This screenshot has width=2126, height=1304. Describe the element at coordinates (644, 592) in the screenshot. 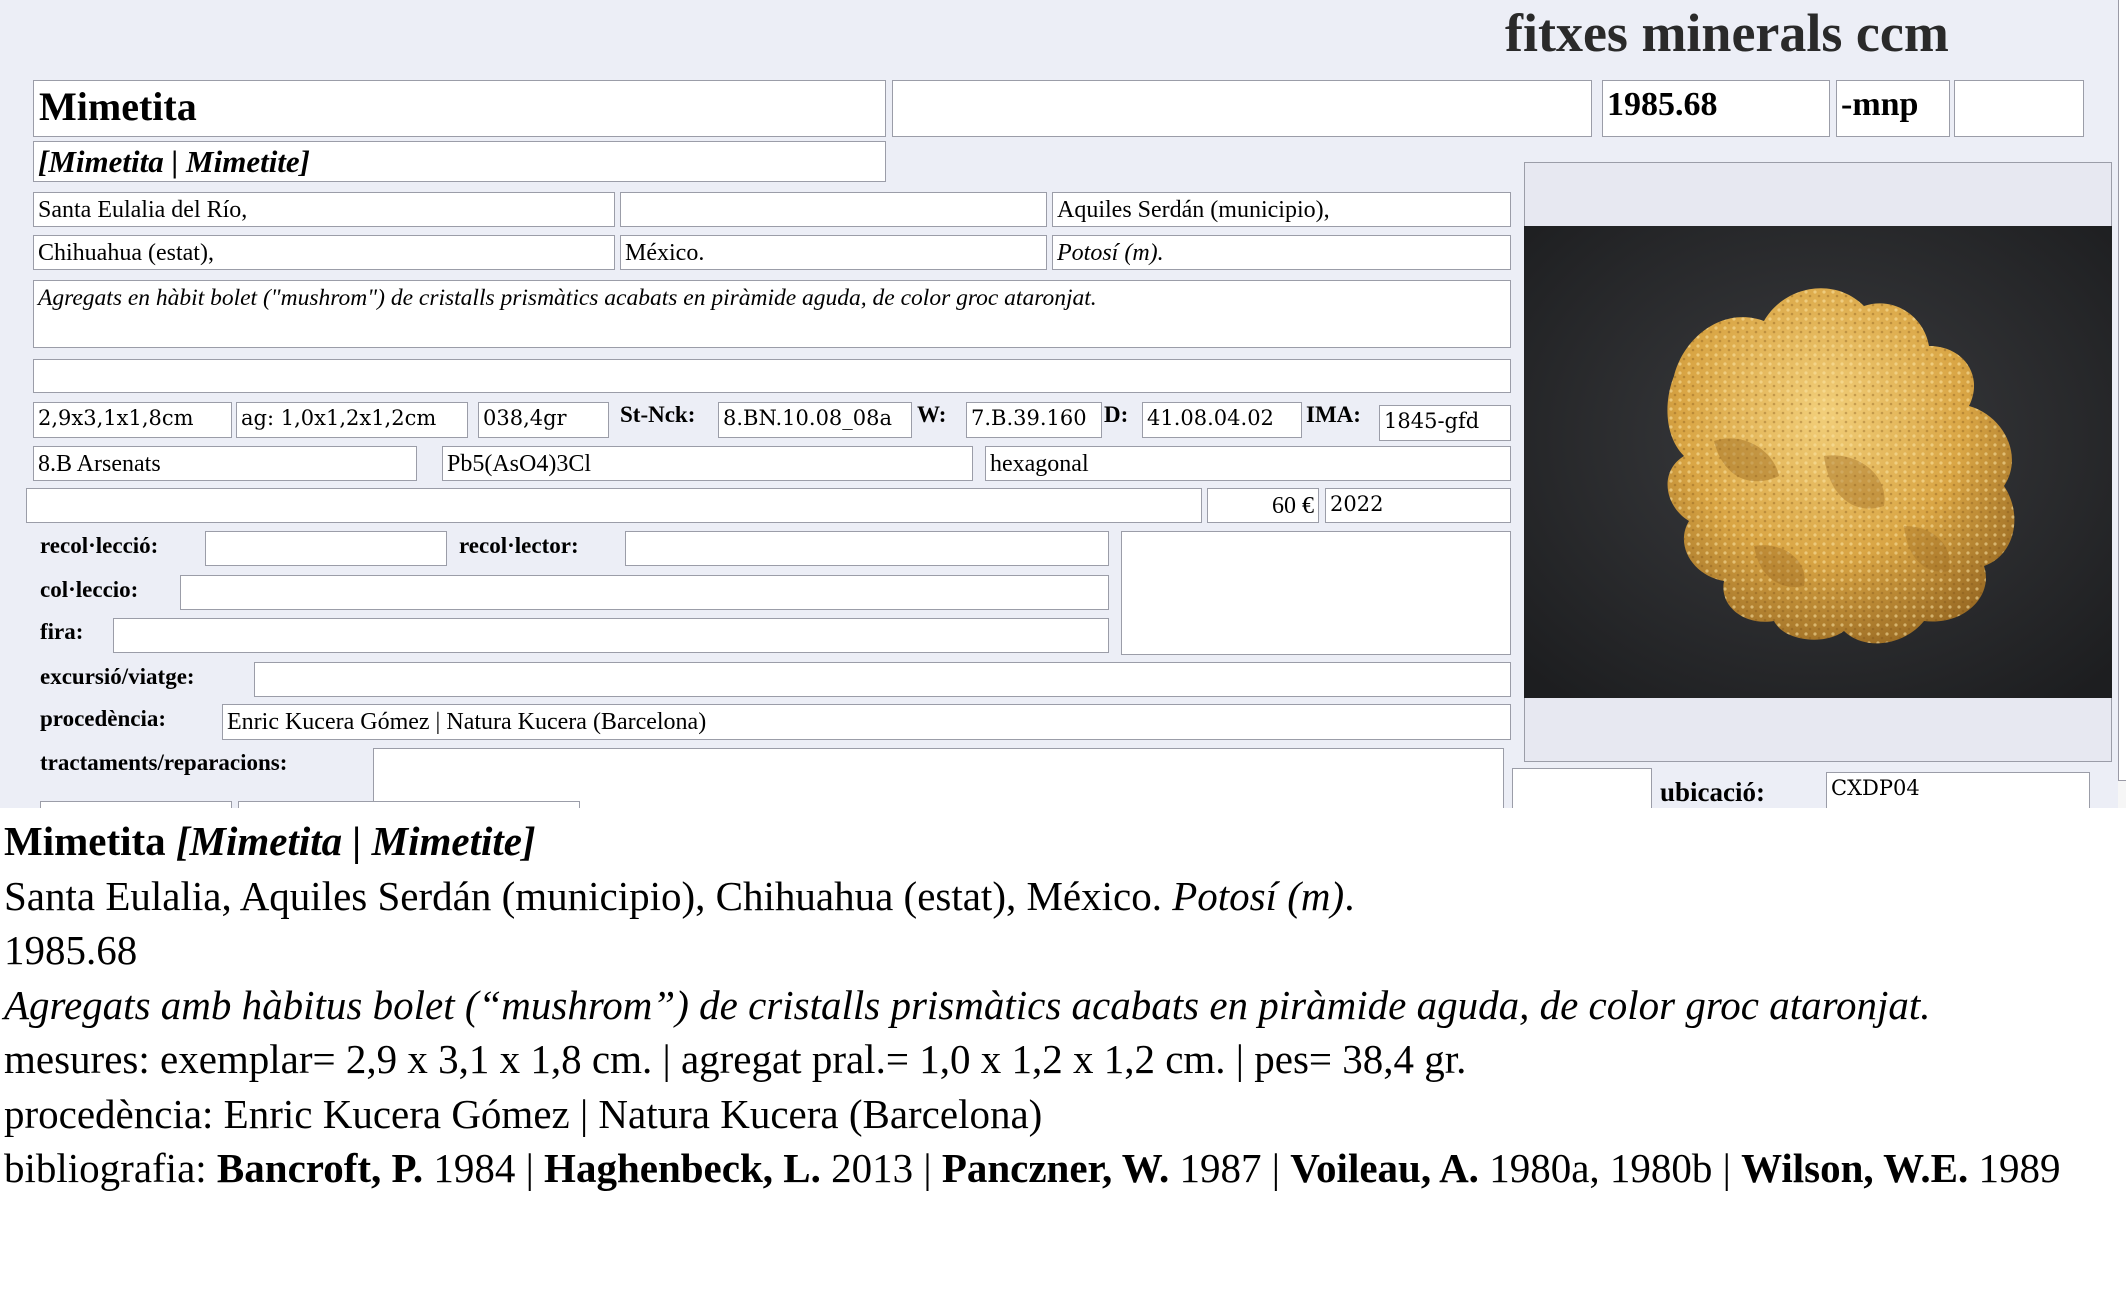

I see `colleccio-field` at that location.